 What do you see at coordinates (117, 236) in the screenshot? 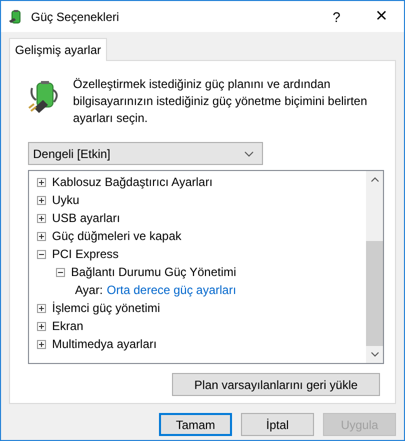
I see `tree-item: Güç düğmeleri ve kapak` at bounding box center [117, 236].